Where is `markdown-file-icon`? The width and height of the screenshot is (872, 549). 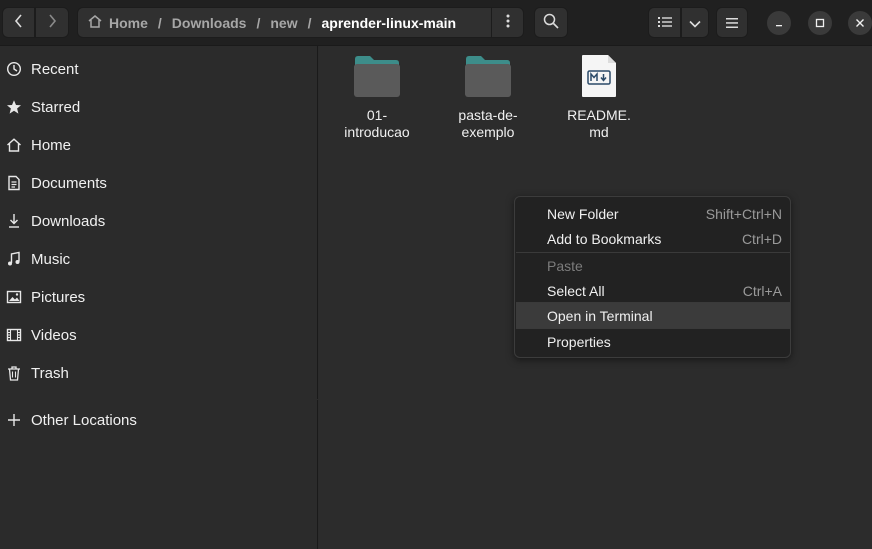 markdown-file-icon is located at coordinates (599, 77).